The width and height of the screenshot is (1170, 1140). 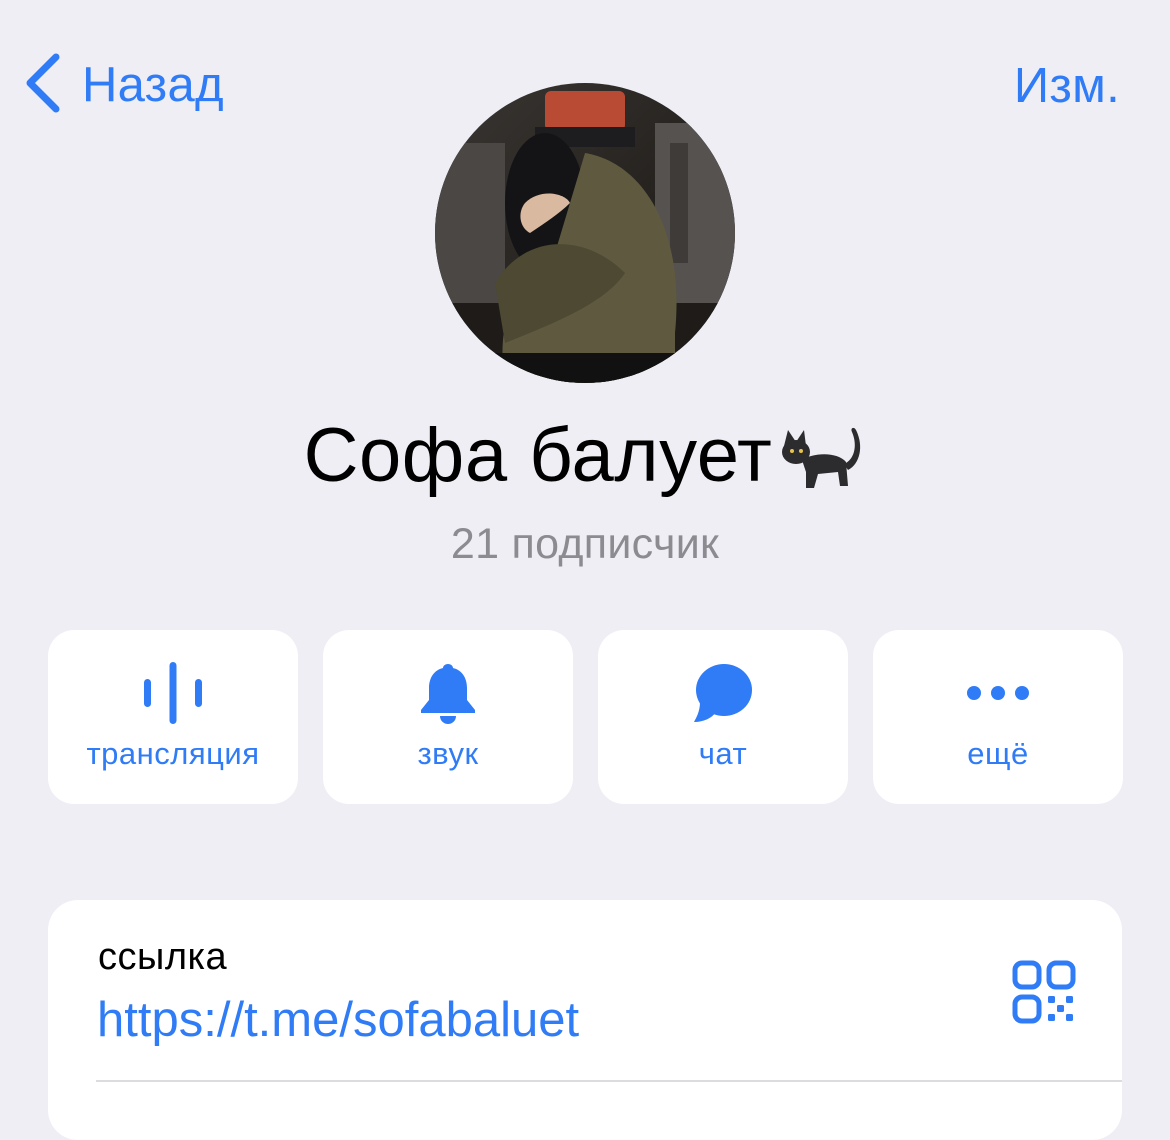 What do you see at coordinates (585, 233) in the screenshot?
I see `avatar` at bounding box center [585, 233].